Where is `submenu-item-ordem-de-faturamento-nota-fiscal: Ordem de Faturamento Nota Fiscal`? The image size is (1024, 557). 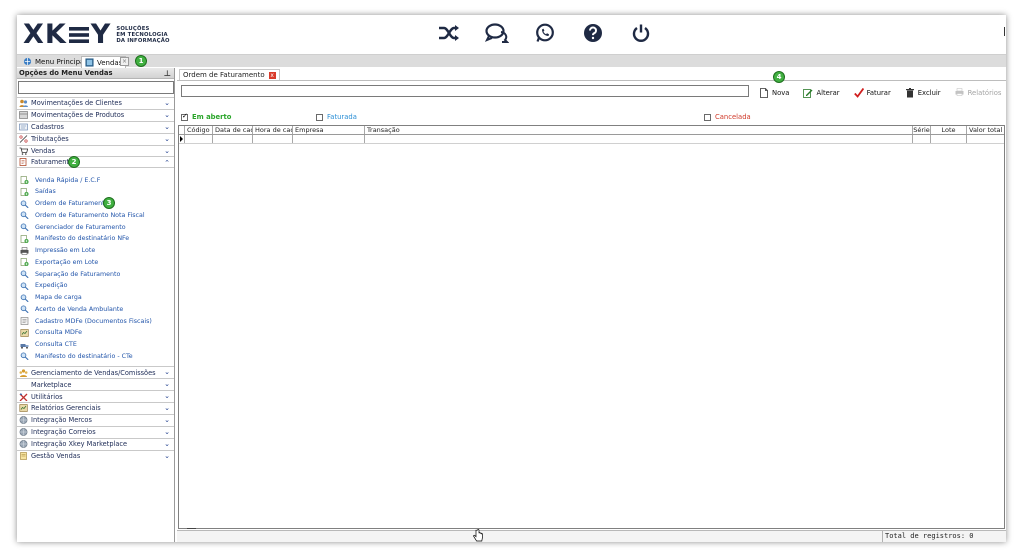 submenu-item-ordem-de-faturamento-nota-fiscal: Ordem de Faturamento Nota Fiscal is located at coordinates (95, 216).